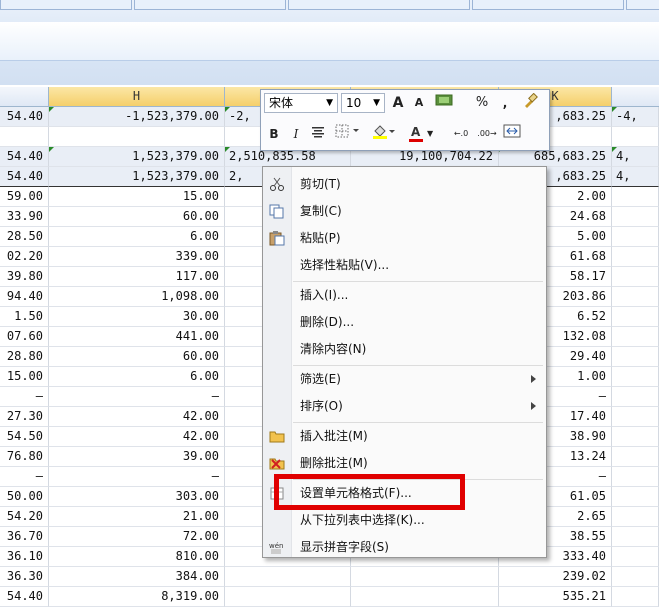 The image size is (659, 607). Describe the element at coordinates (296, 134) in the screenshot. I see `italic-button: I` at that location.